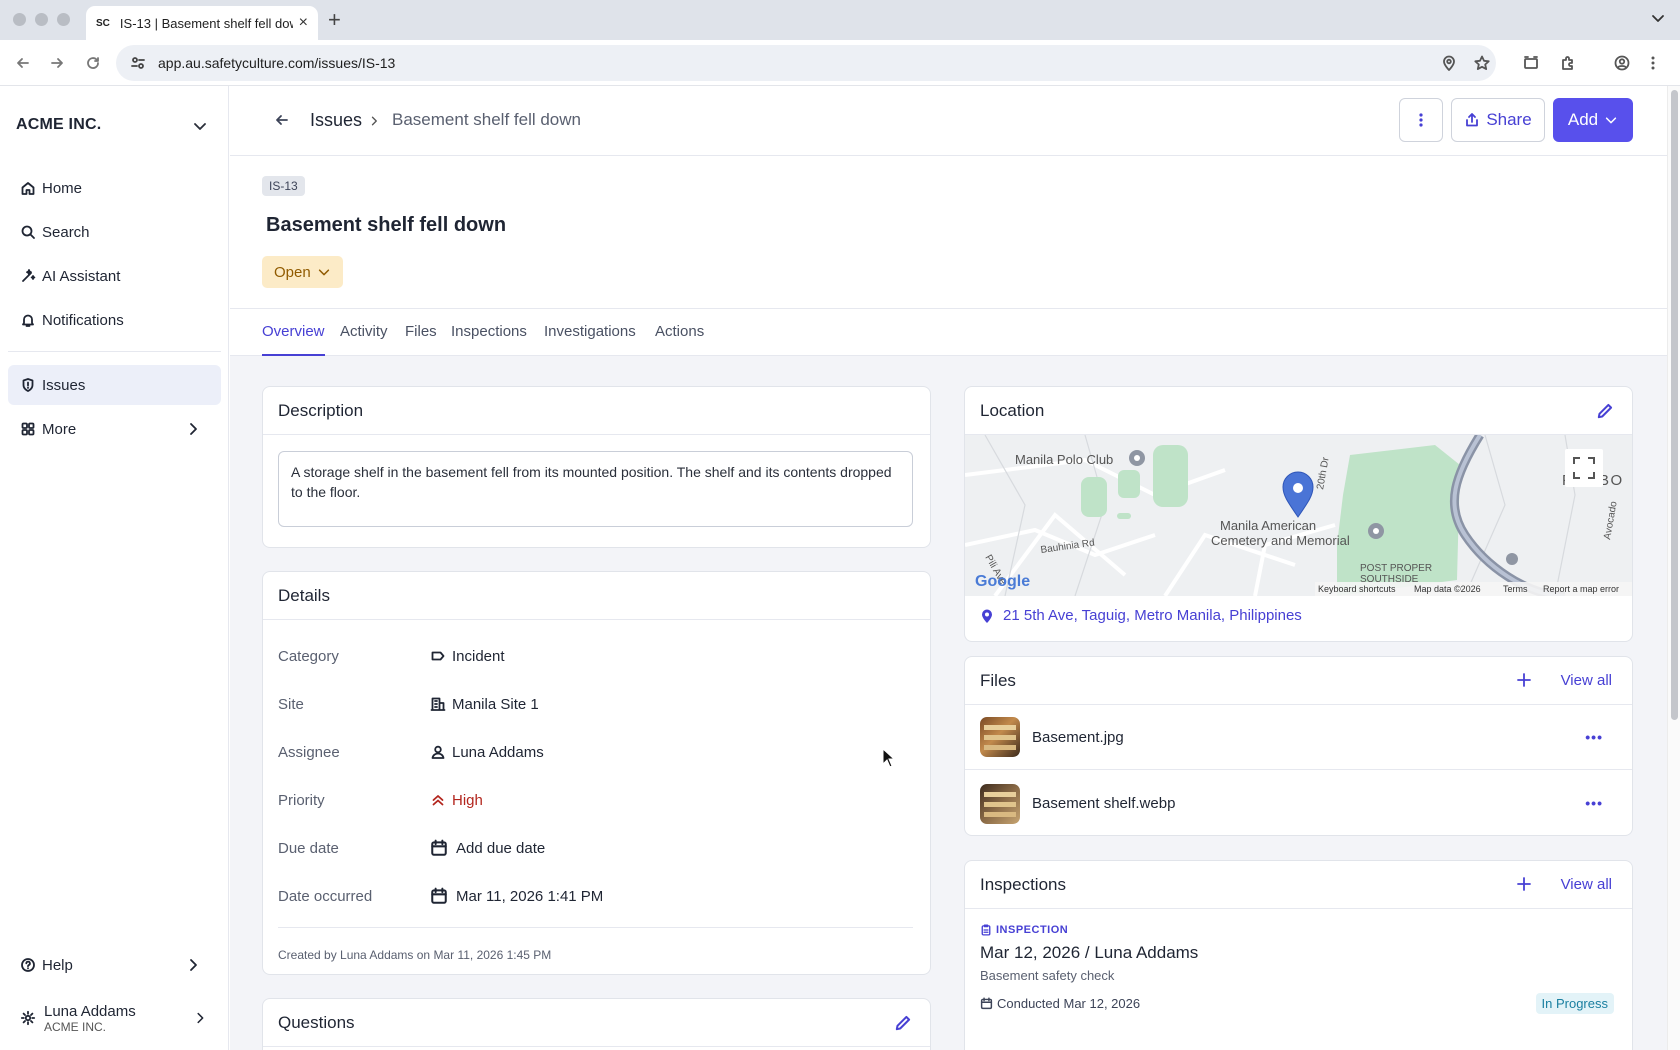 Image resolution: width=1680 pixels, height=1050 pixels. What do you see at coordinates (336, 120) in the screenshot?
I see `breadcrumb-issues: Issues` at bounding box center [336, 120].